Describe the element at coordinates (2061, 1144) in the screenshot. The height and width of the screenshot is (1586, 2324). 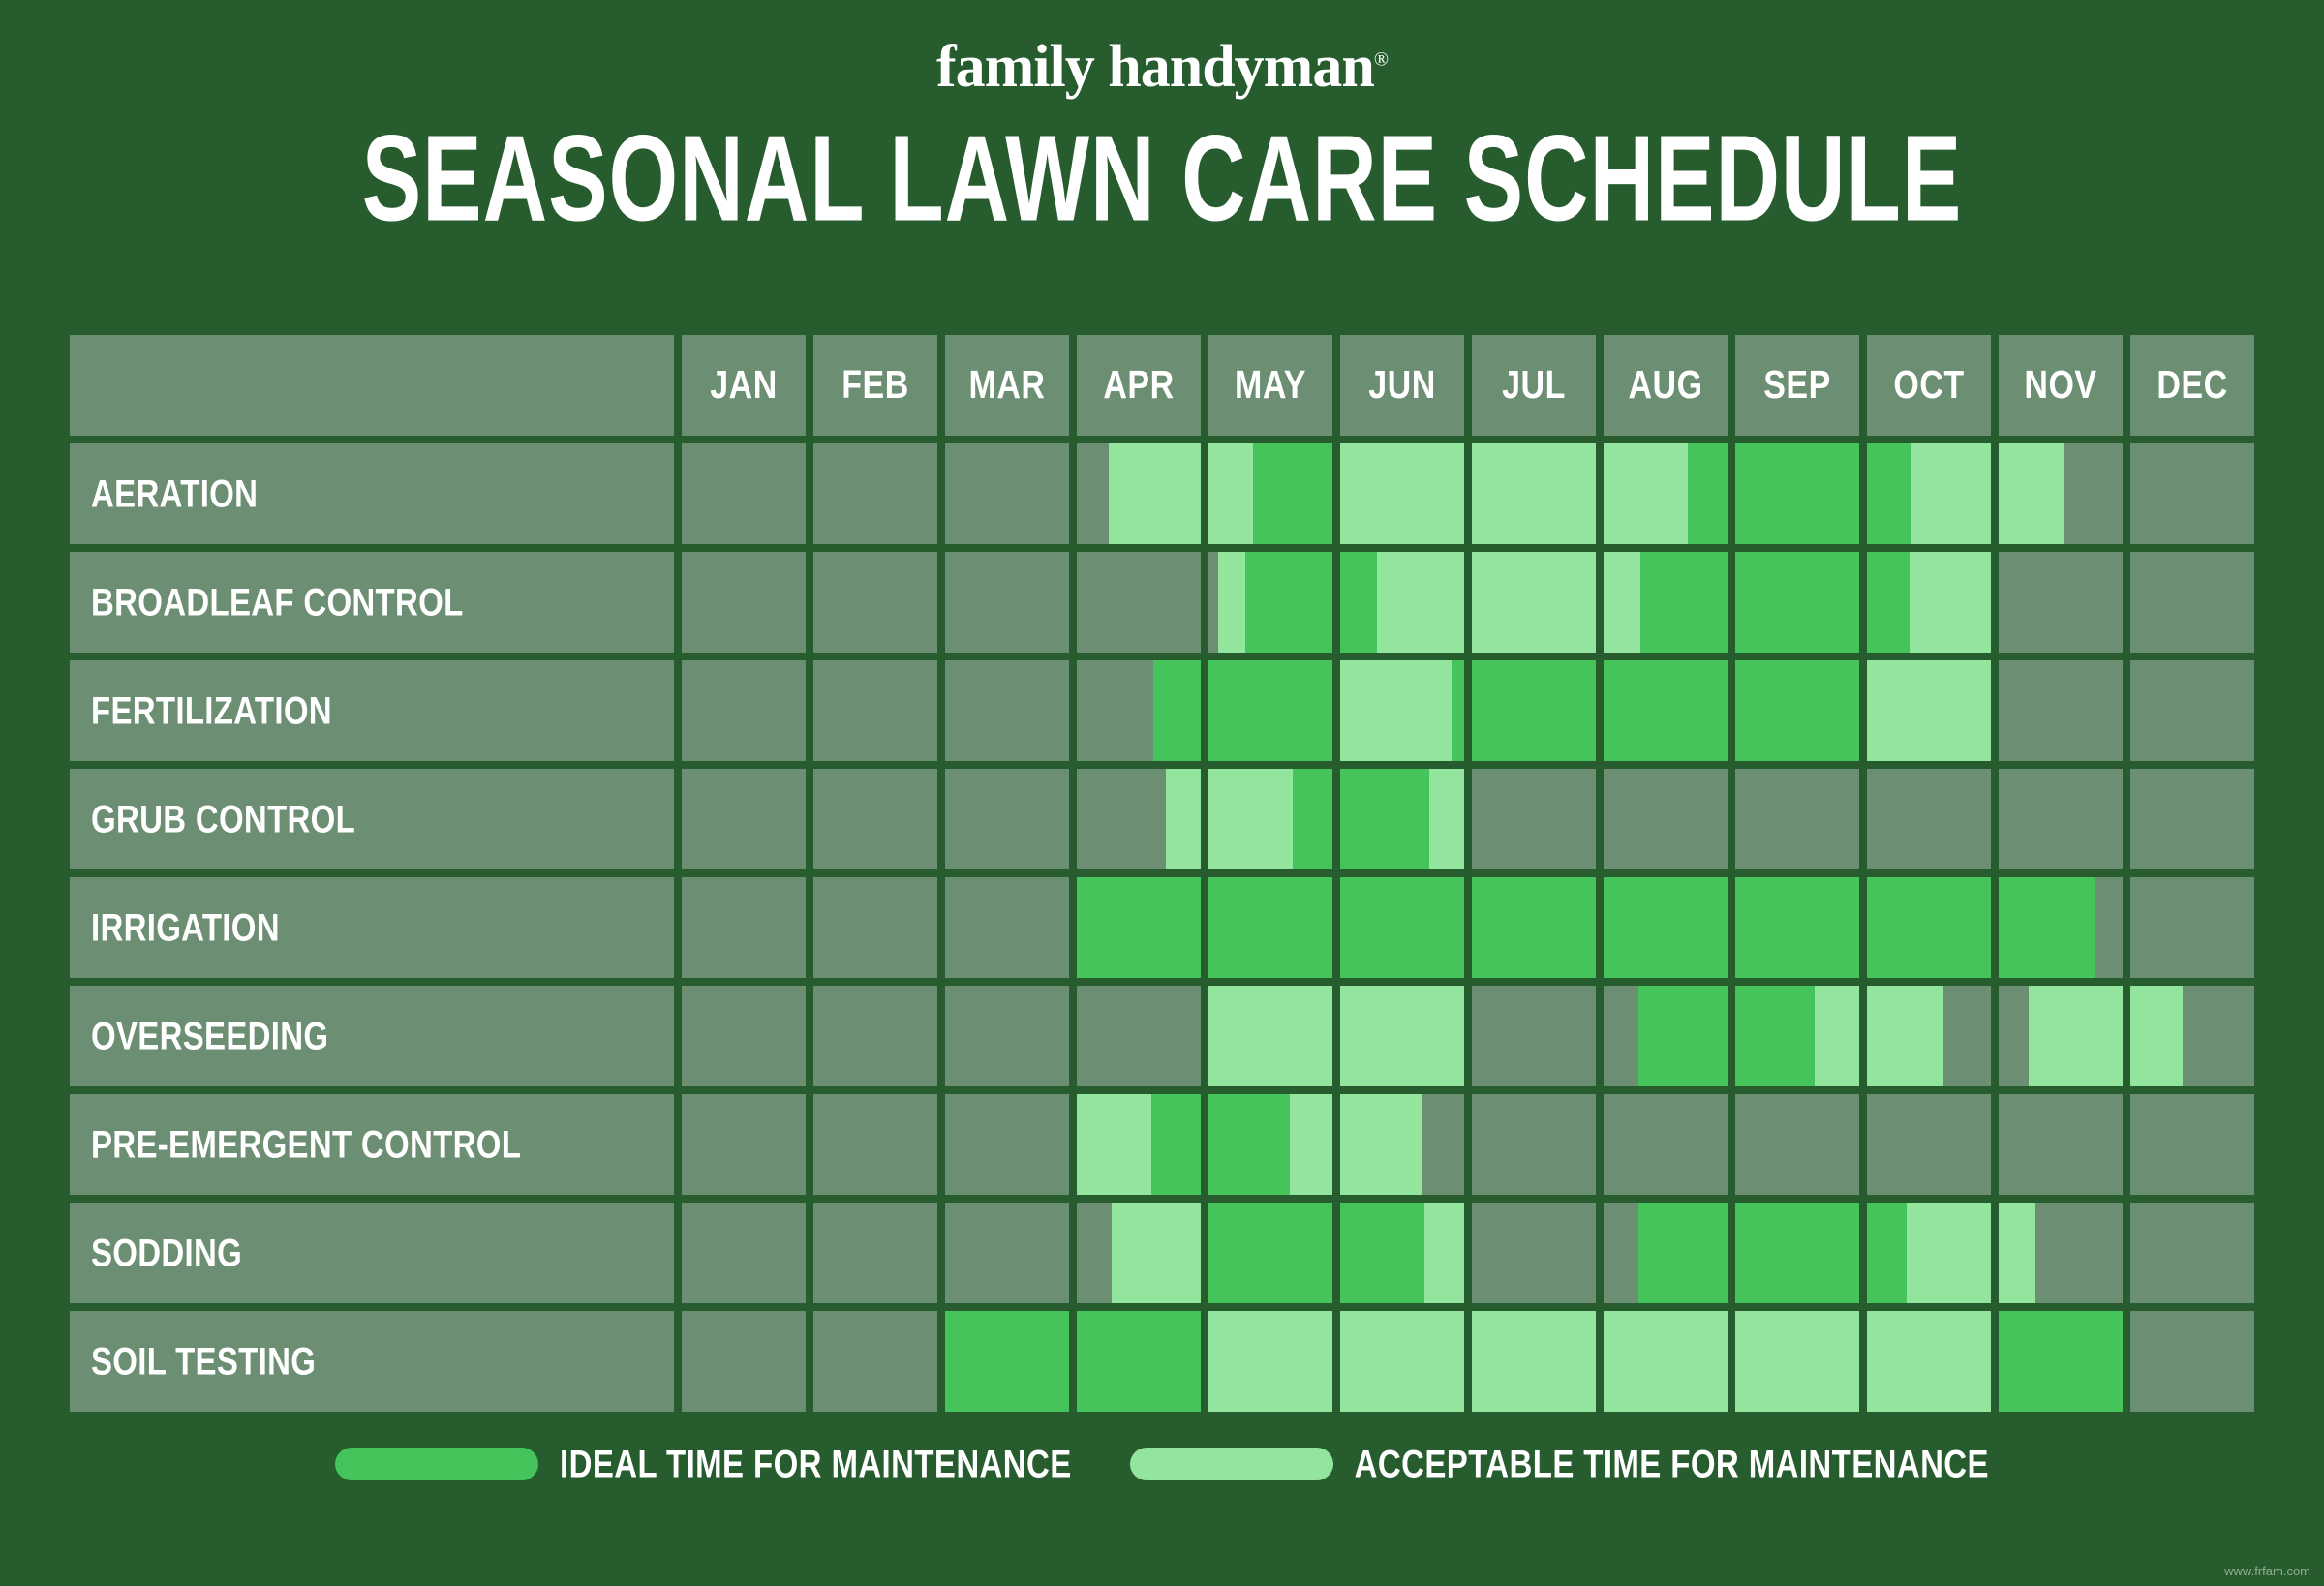
I see `schedule-cell-pre-emergent-control-nov` at that location.